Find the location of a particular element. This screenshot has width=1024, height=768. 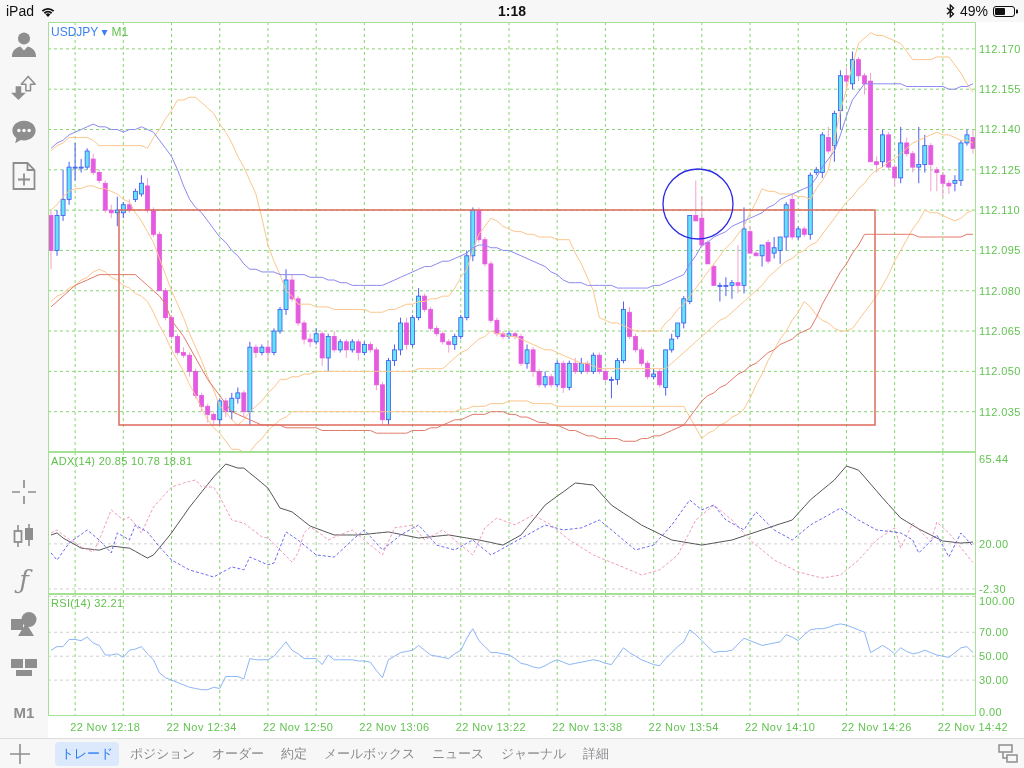

tab: トレード is located at coordinates (87, 753).